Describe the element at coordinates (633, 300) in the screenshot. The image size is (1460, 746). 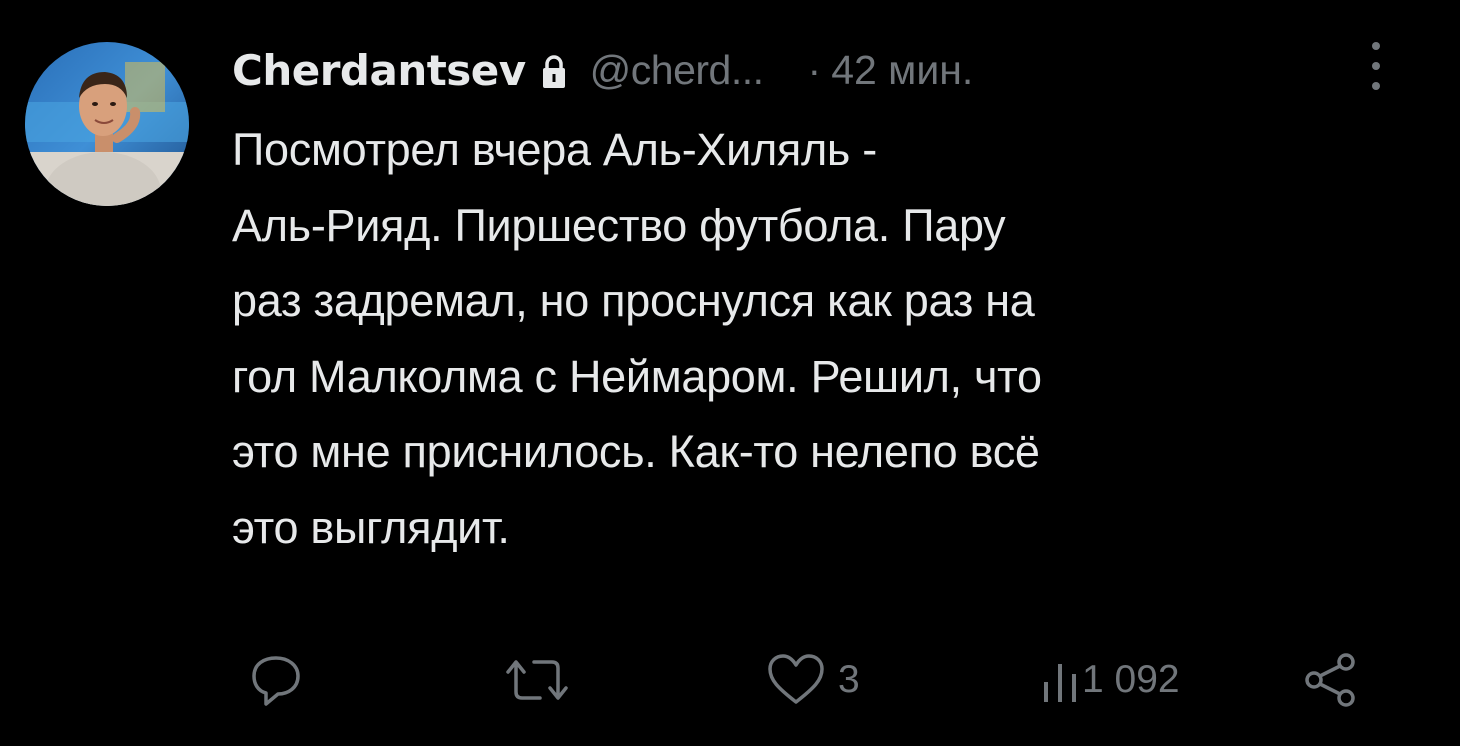
I see `tweet-text-line: раз задремал, но проснулся как раз на` at that location.